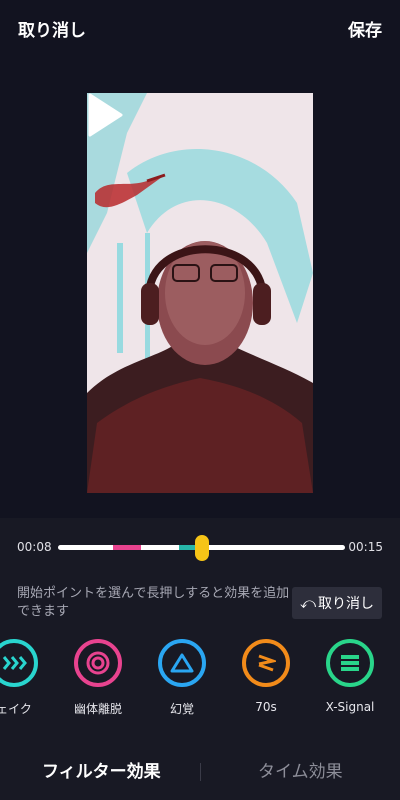 The image size is (400, 800). I want to click on effect-shake: ェイク, so click(28, 677).